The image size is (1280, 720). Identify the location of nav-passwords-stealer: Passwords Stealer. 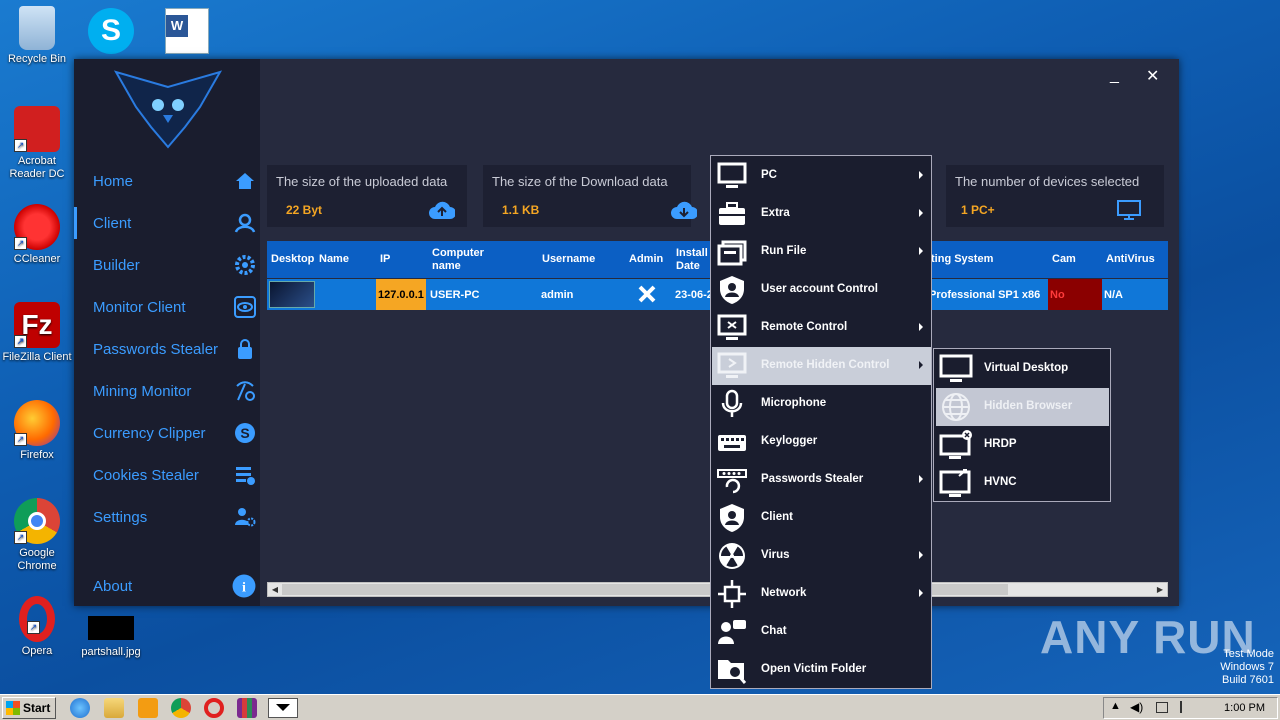
(167, 349).